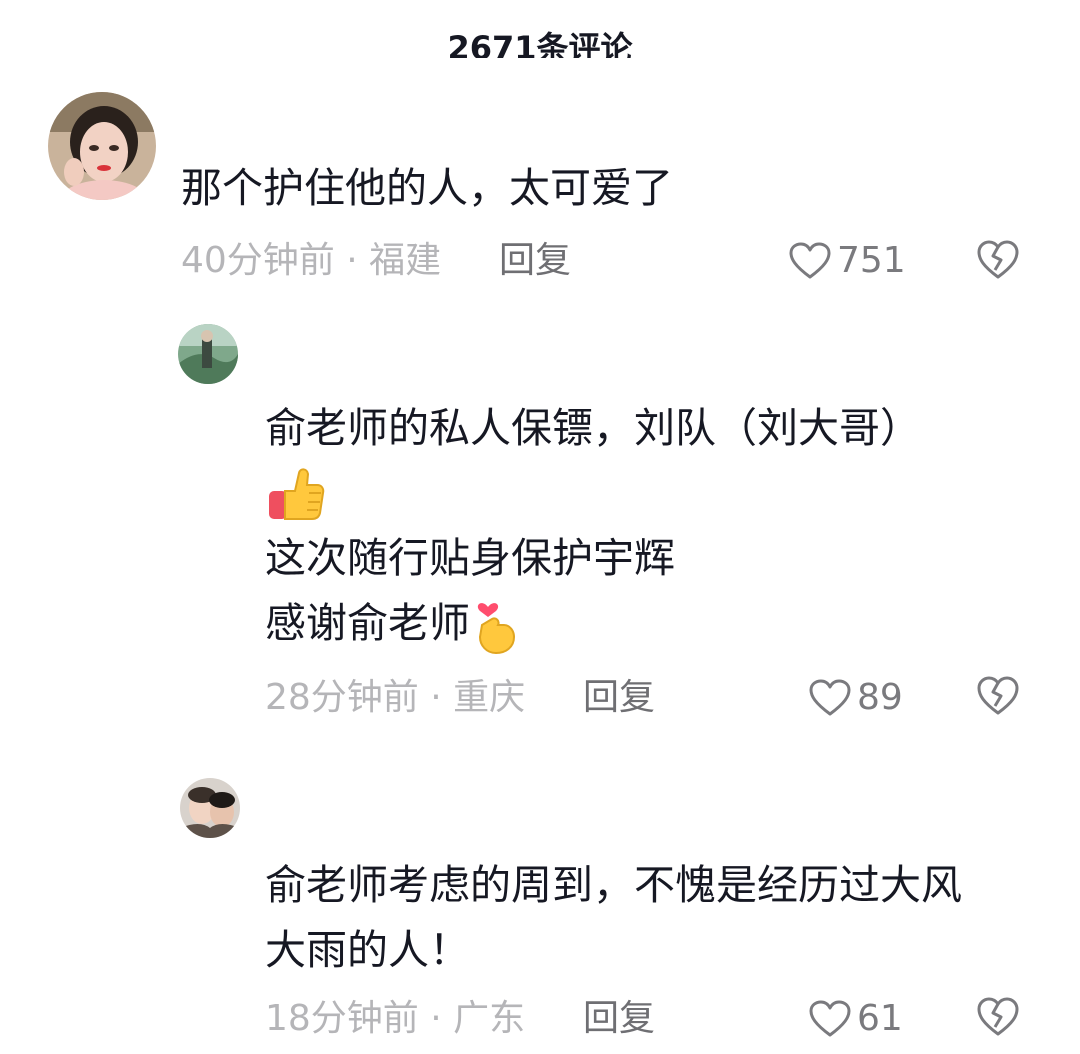  Describe the element at coordinates (540, 43) in the screenshot. I see `comment-count-title: 2671条评论` at that location.